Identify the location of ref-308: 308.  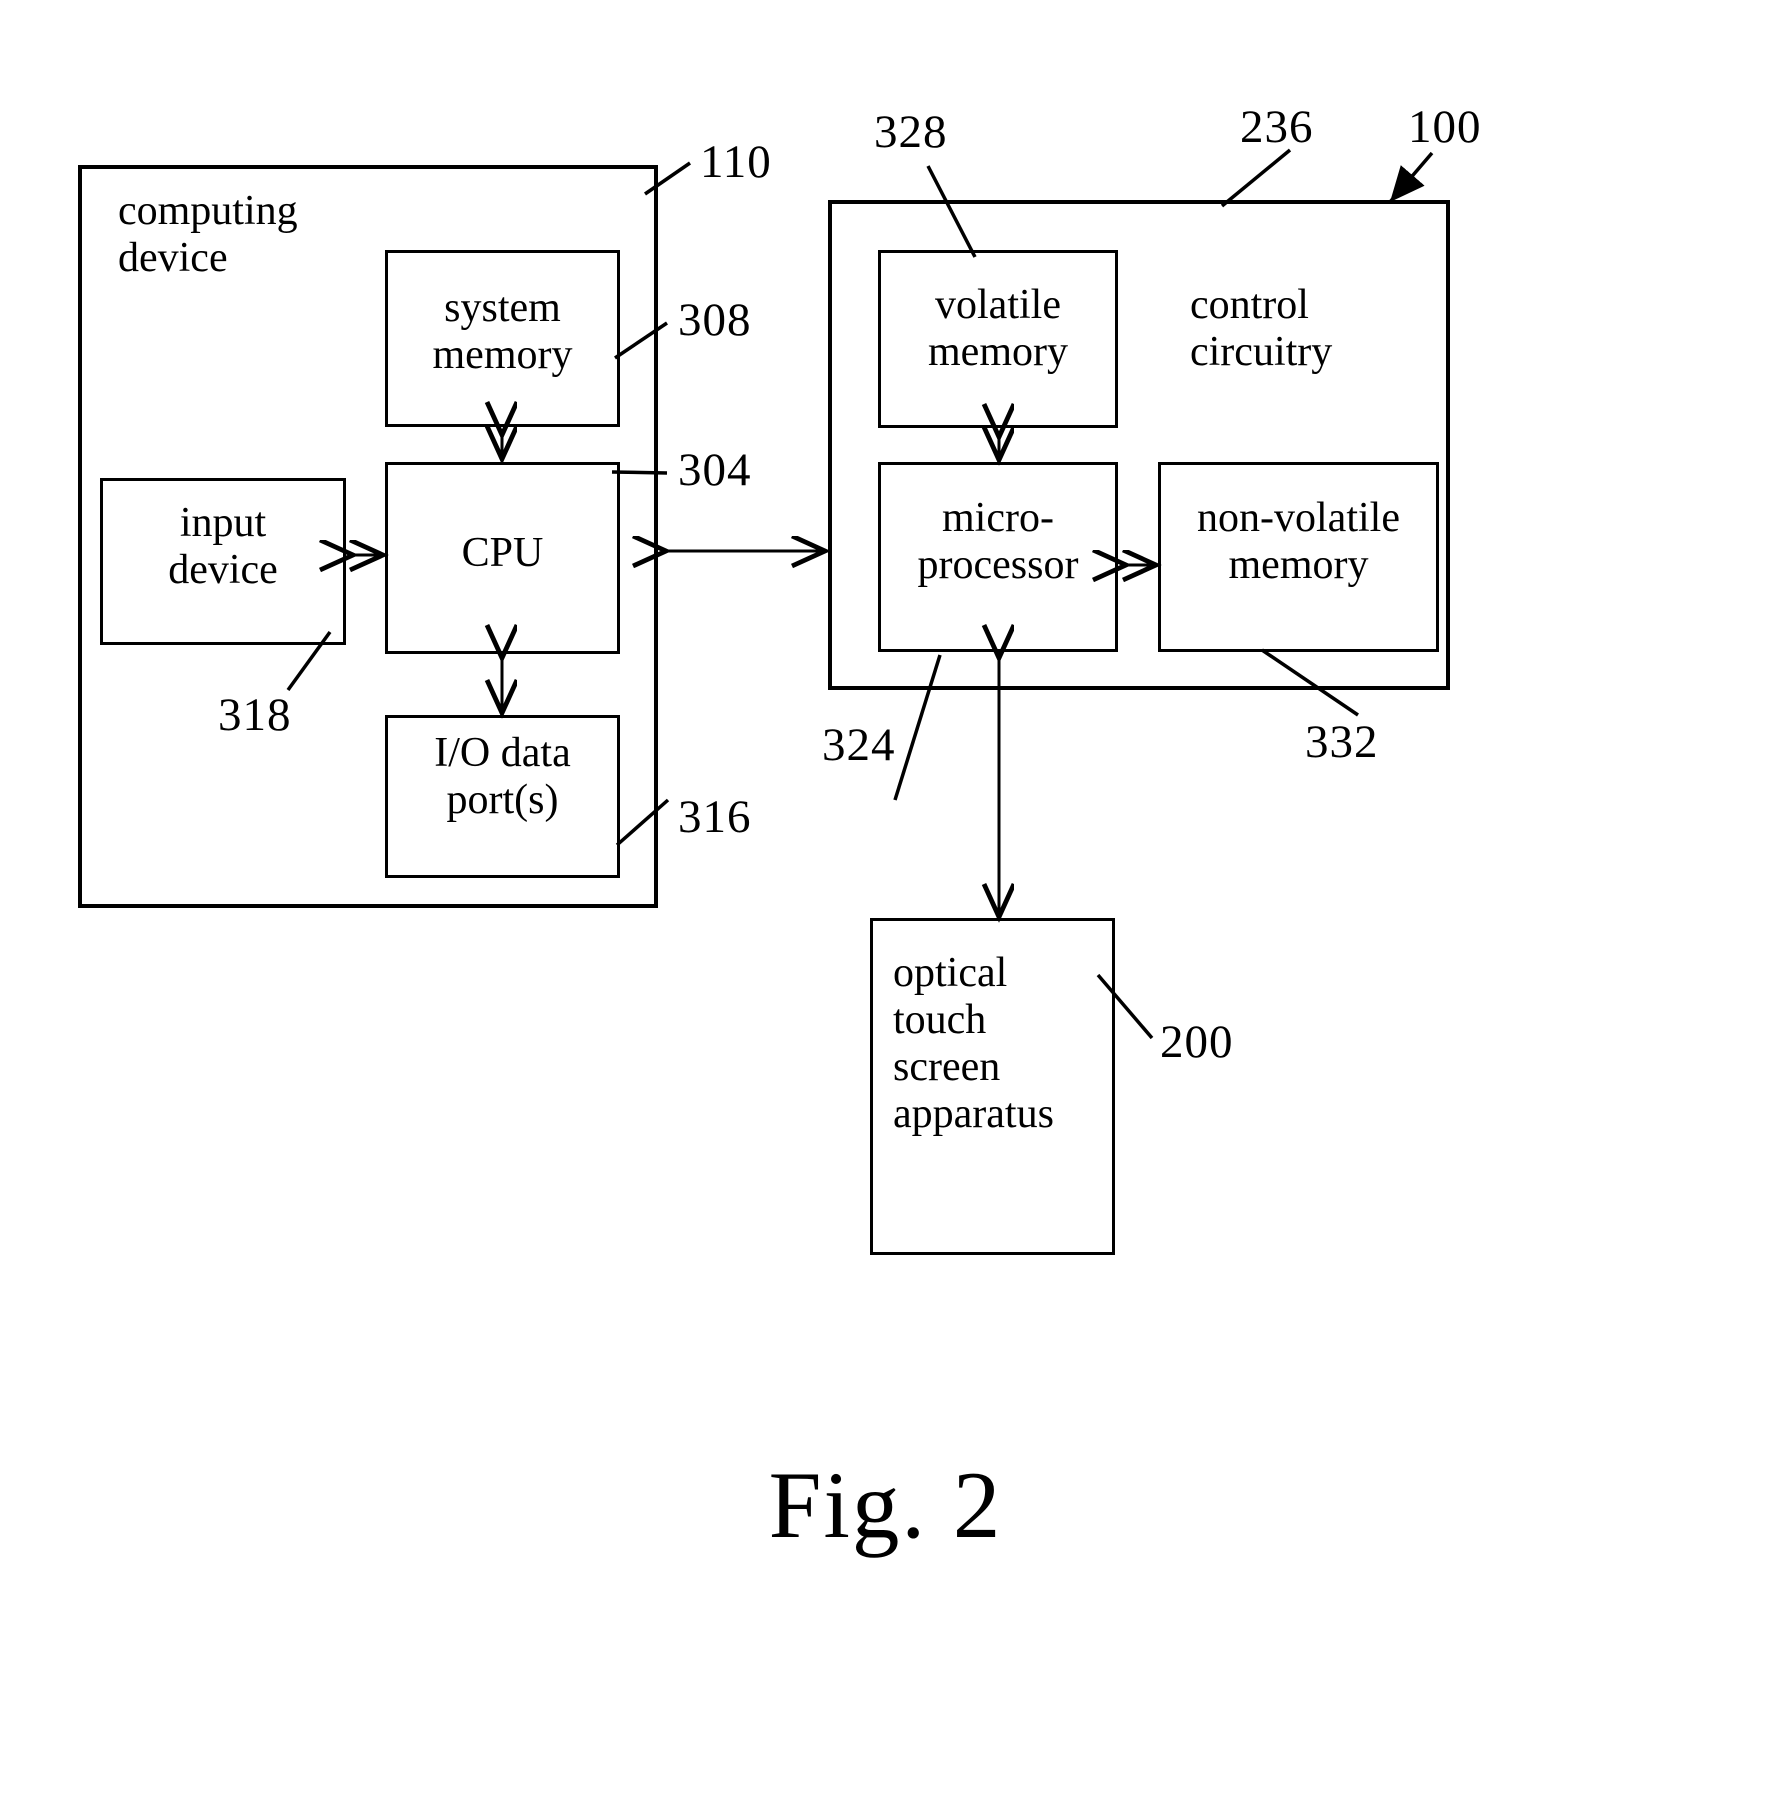
(715, 320).